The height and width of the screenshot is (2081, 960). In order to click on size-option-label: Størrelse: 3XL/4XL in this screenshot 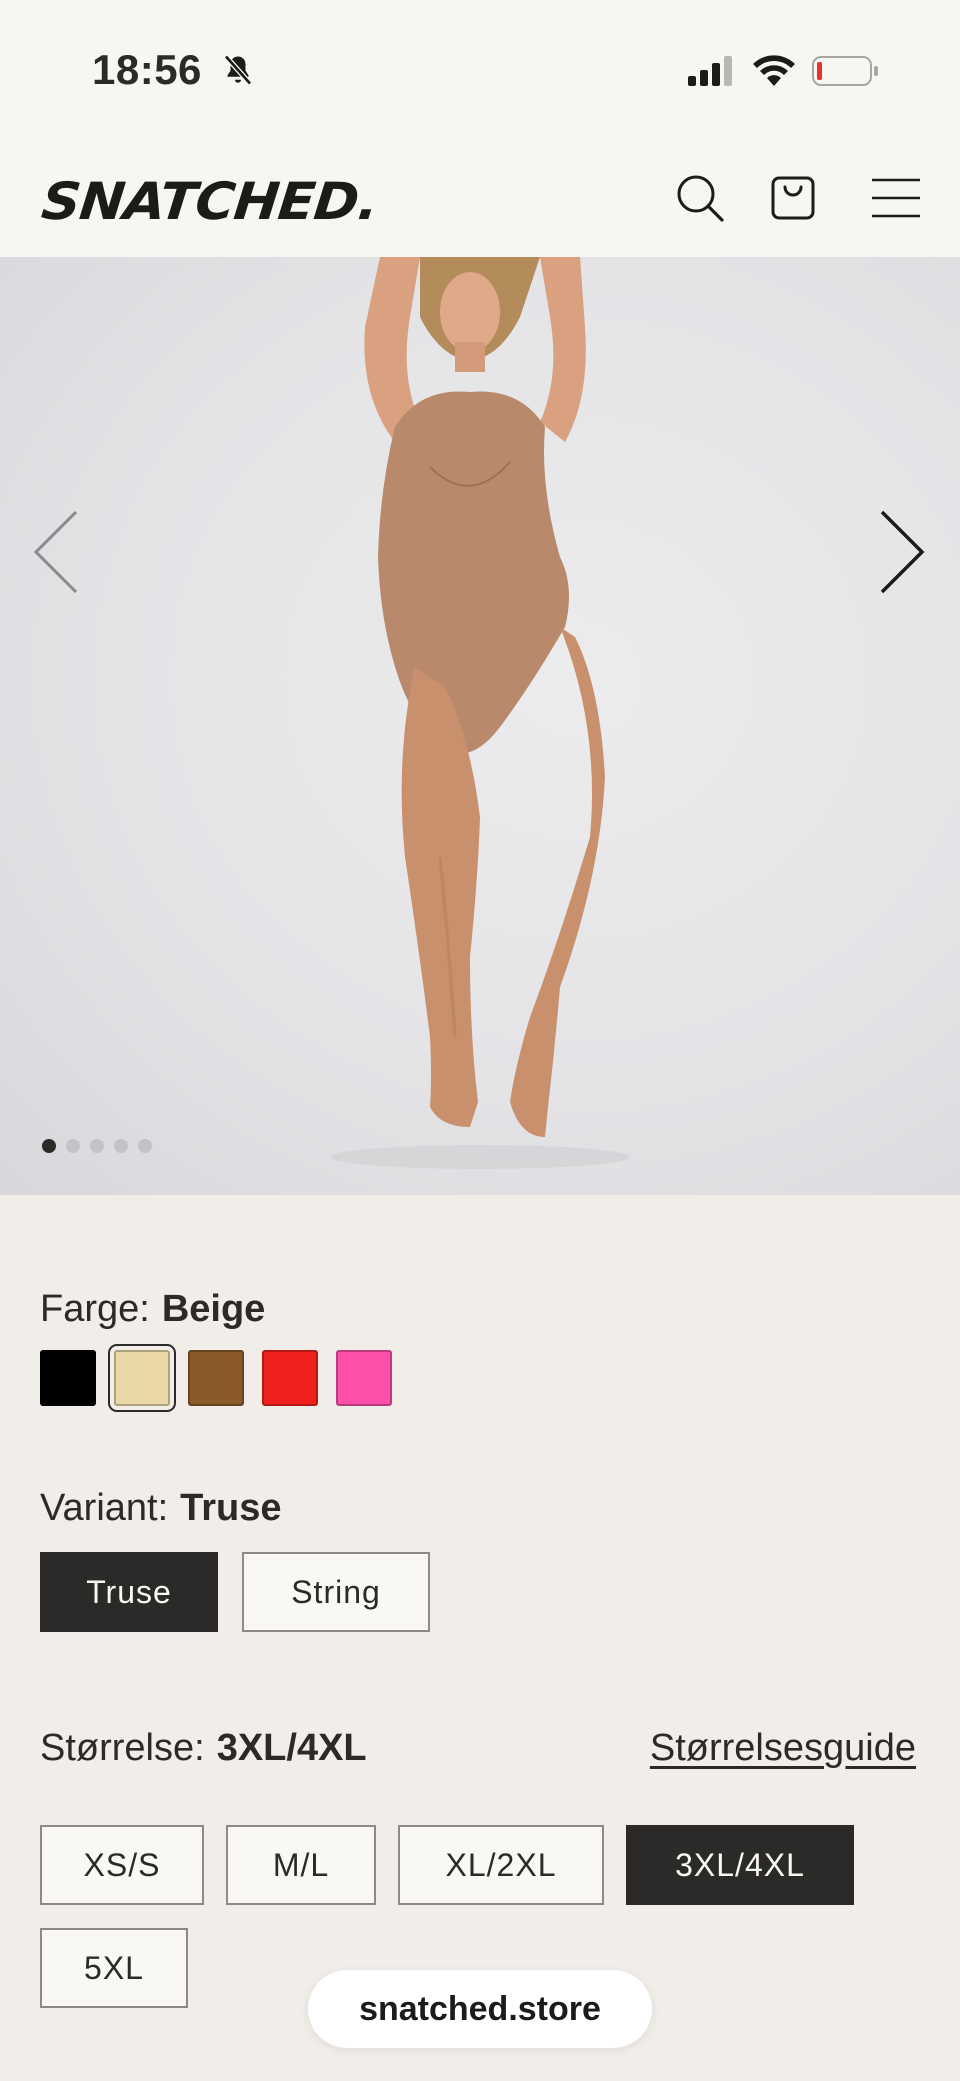, I will do `click(203, 1748)`.